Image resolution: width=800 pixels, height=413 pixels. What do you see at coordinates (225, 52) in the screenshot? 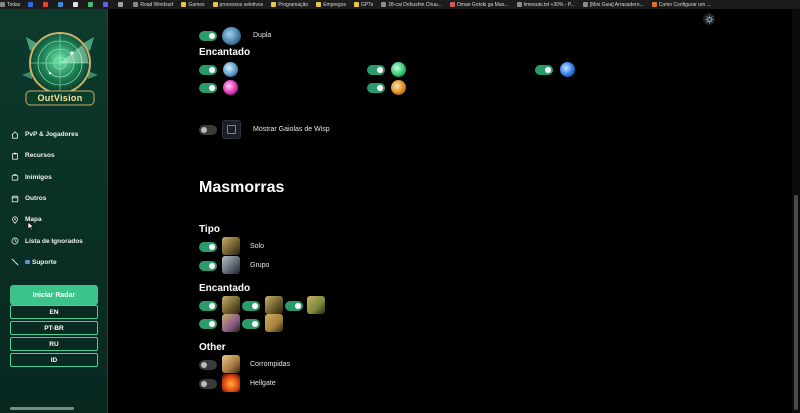
I see `encantado-title-top: Encantado` at bounding box center [225, 52].